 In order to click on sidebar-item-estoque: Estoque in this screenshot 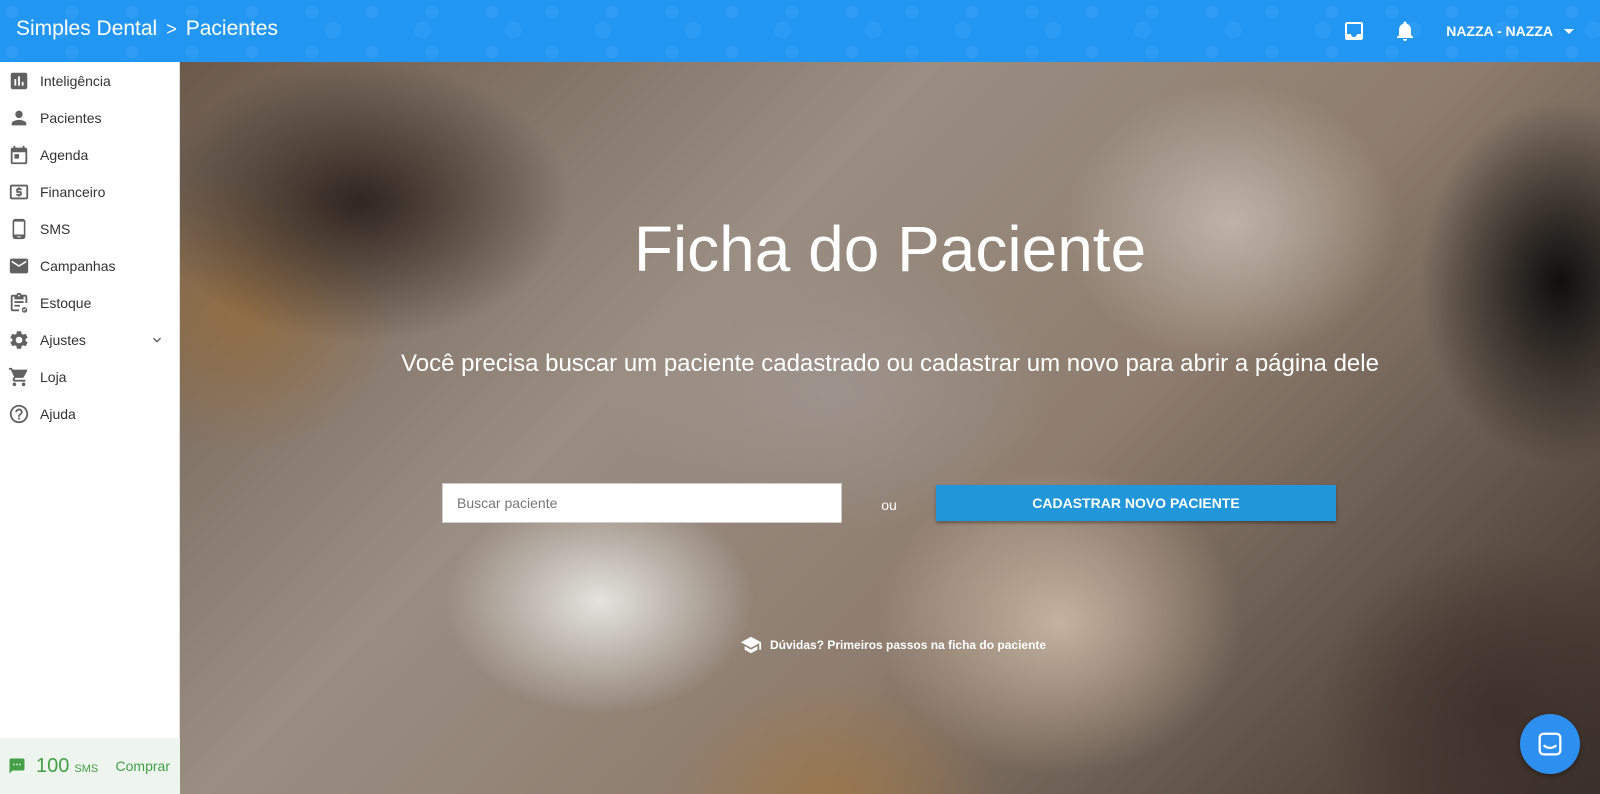, I will do `click(89, 302)`.